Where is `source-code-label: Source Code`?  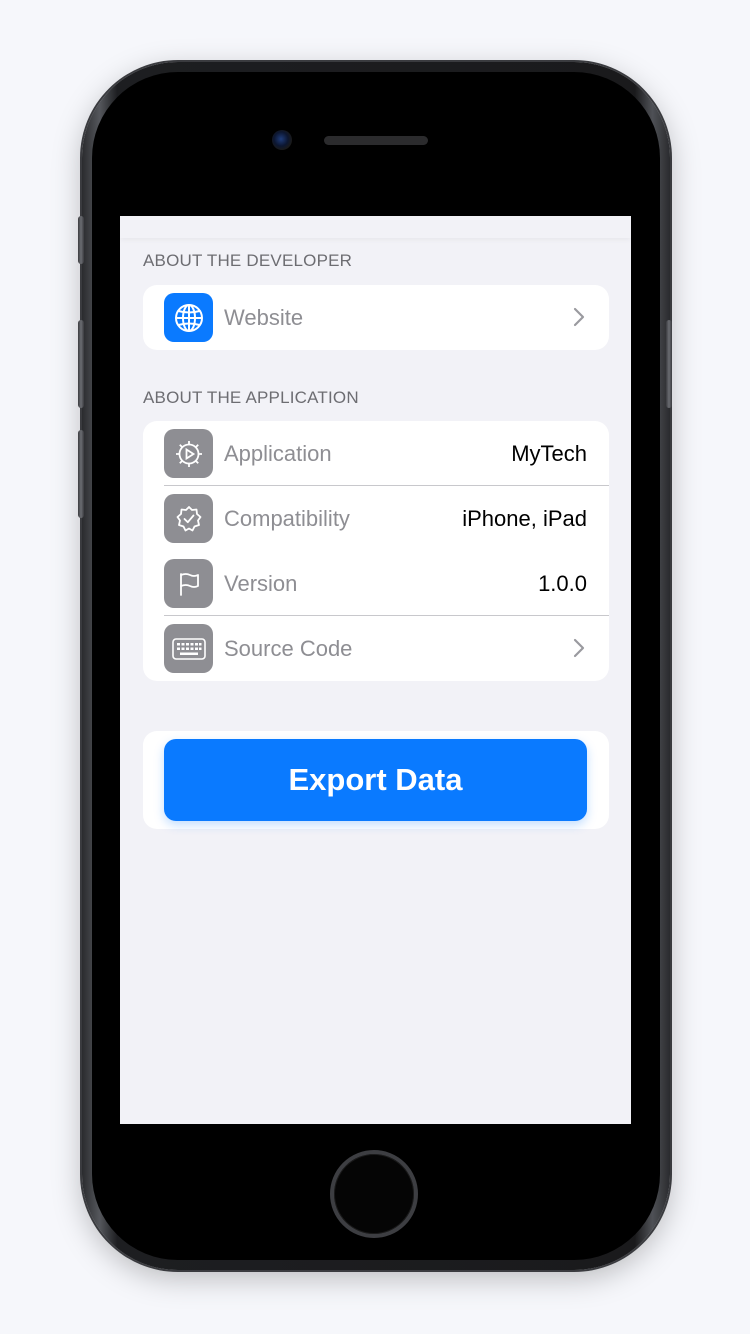
source-code-label: Source Code is located at coordinates (288, 648).